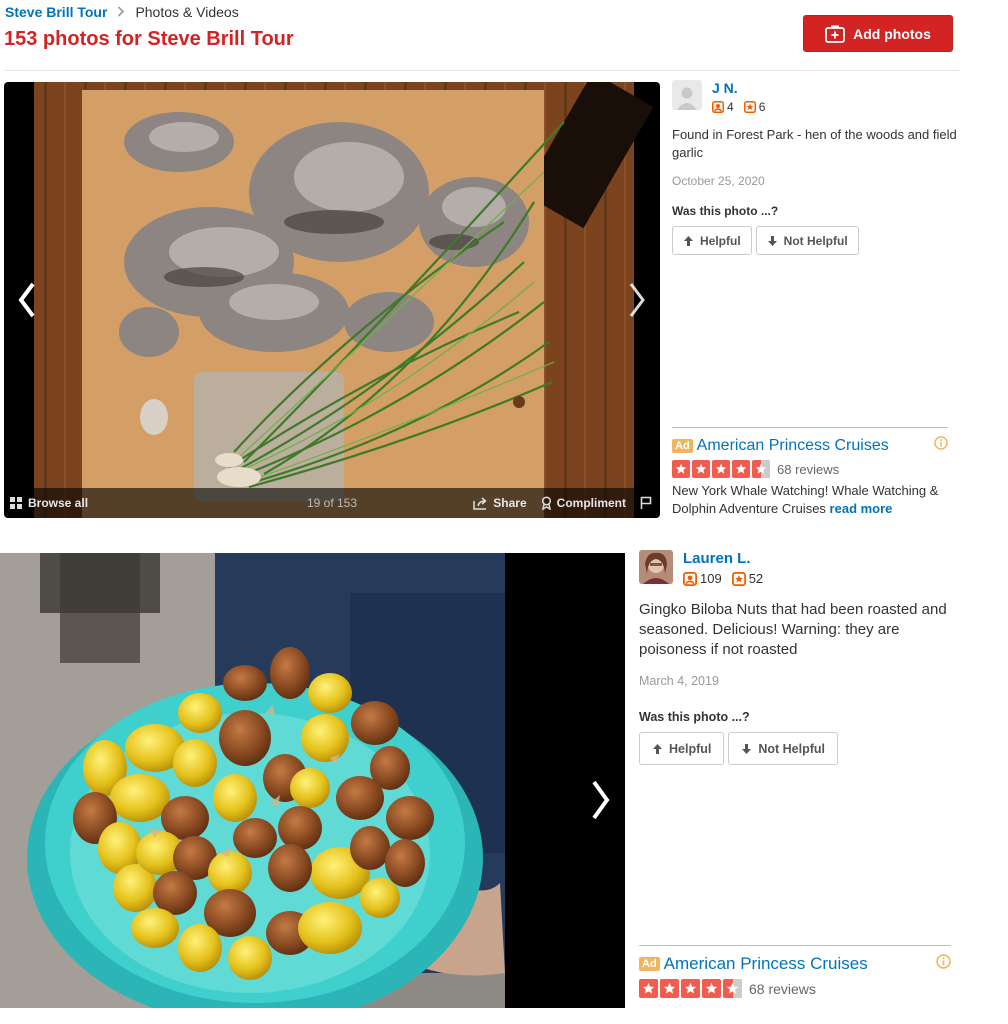 The image size is (1008, 1024). Describe the element at coordinates (58, 503) in the screenshot. I see `browse-all-label: Browse all` at that location.